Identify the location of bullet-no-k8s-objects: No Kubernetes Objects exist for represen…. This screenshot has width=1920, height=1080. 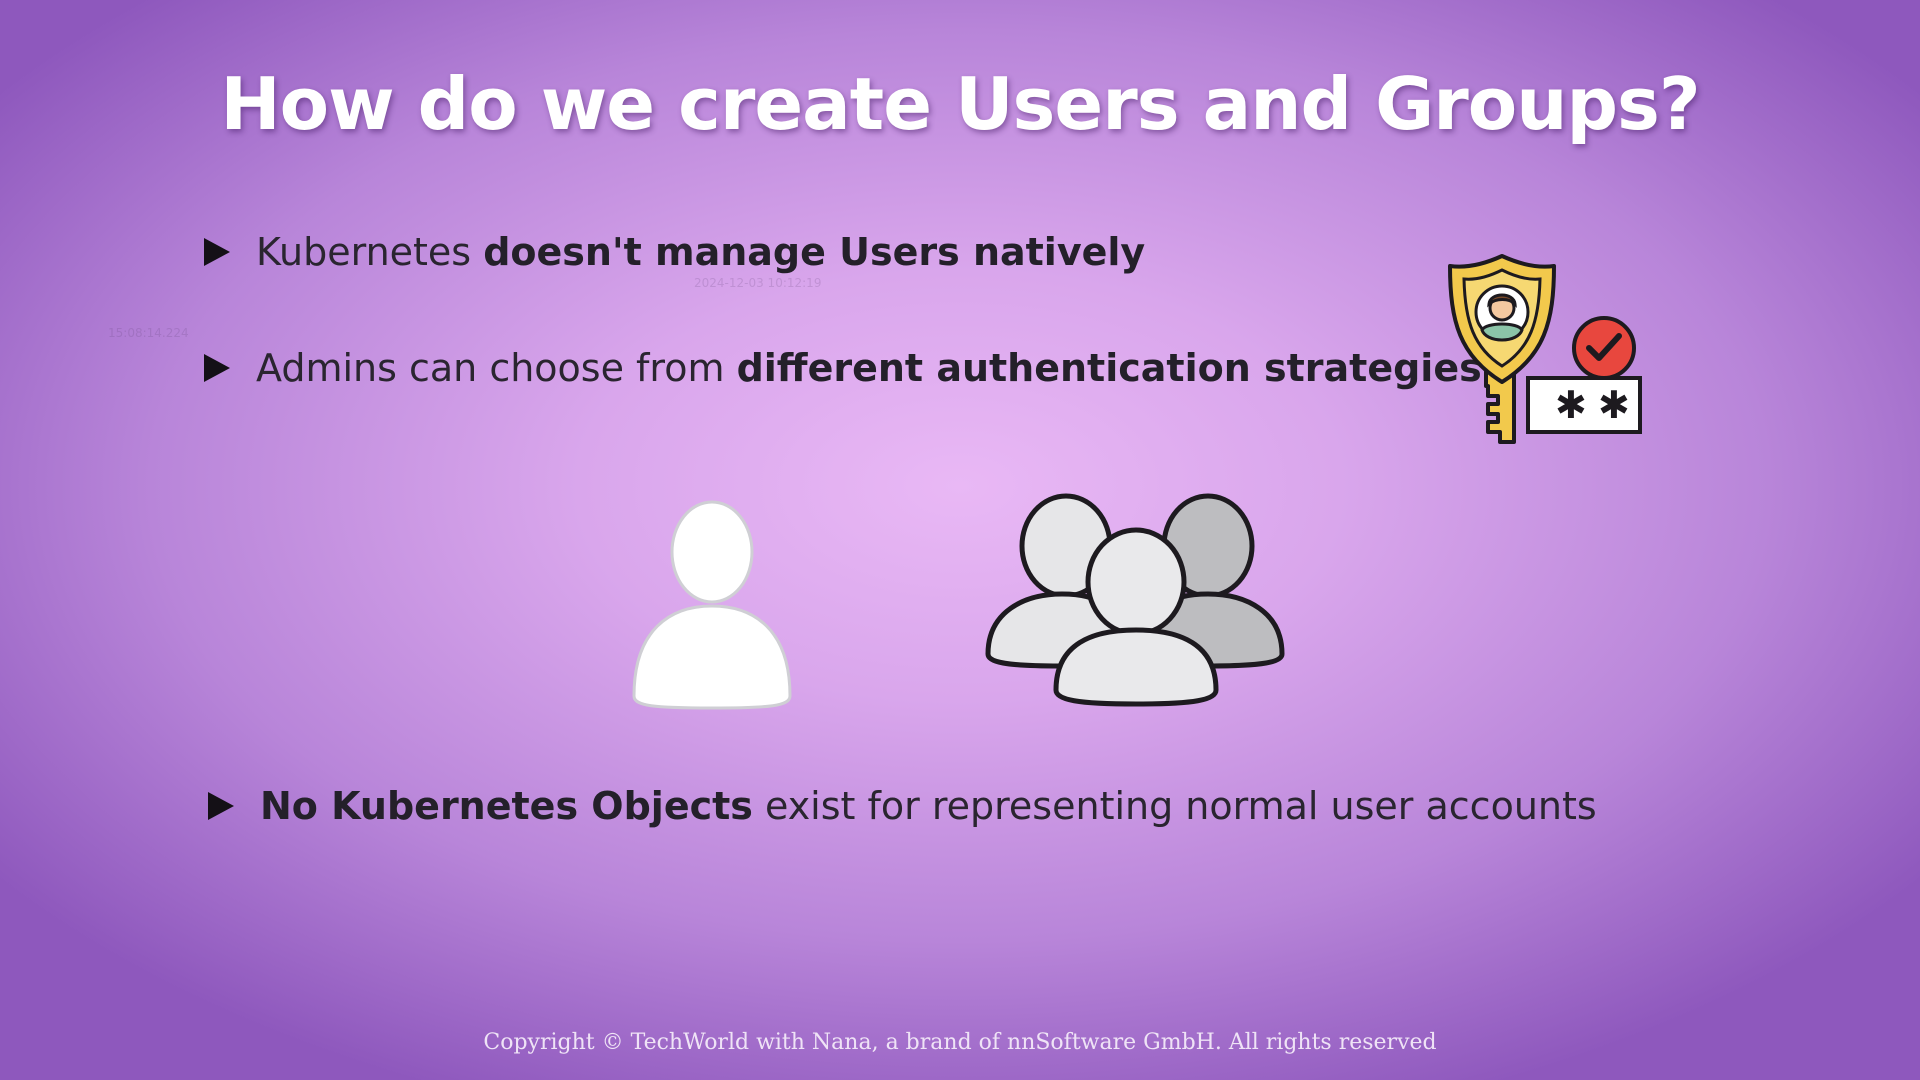
(902, 806).